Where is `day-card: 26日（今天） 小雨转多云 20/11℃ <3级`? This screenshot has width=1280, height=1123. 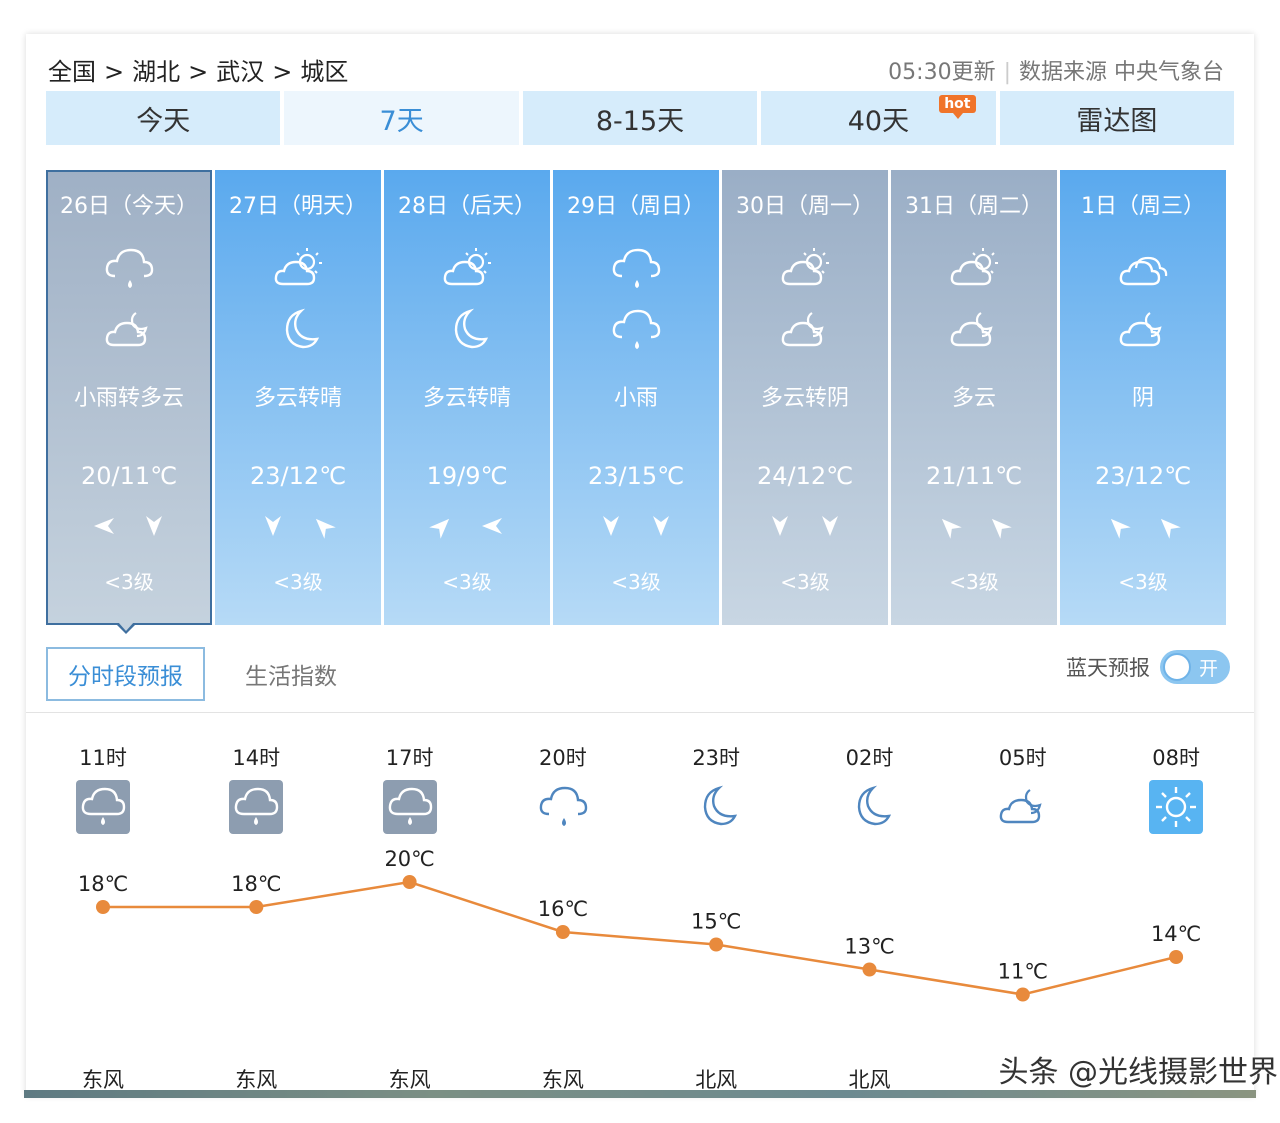 day-card: 26日（今天） 小雨转多云 20/11℃ <3级 is located at coordinates (129, 397).